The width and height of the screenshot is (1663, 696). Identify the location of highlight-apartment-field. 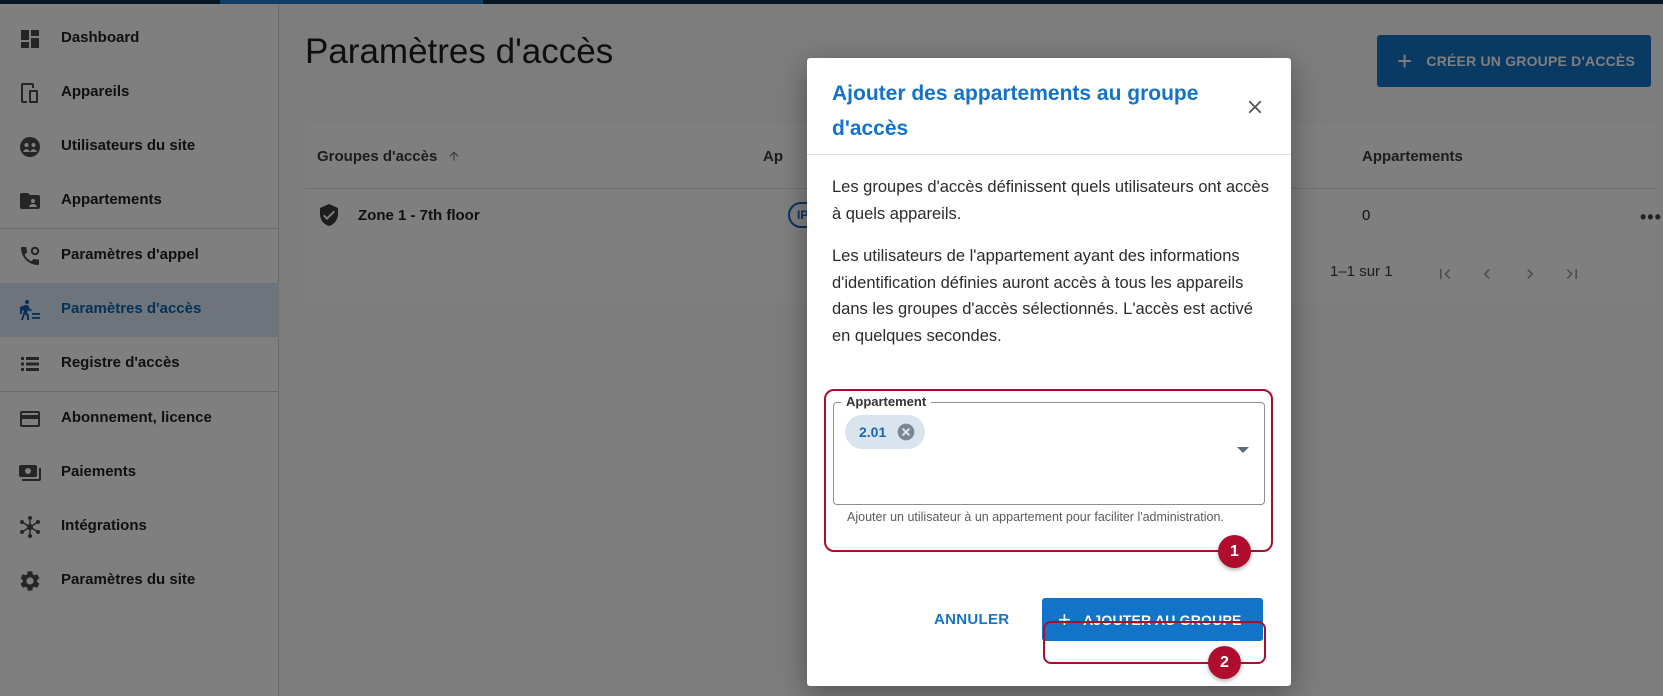
(1048, 470).